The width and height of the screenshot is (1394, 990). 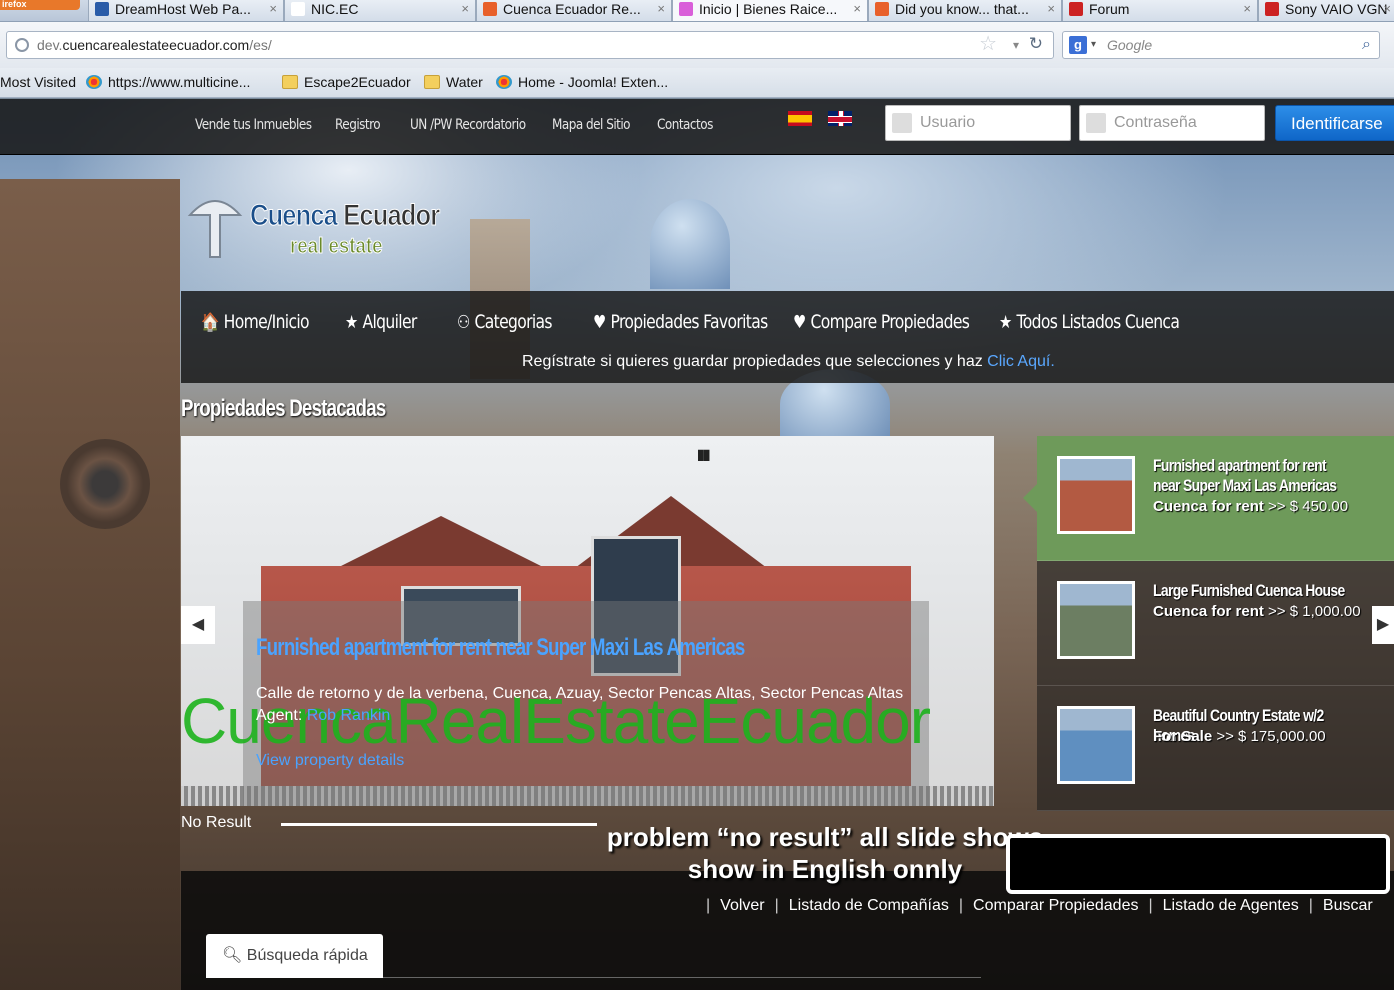 I want to click on browser-tab: Did you know... that... ×, so click(x=965, y=10).